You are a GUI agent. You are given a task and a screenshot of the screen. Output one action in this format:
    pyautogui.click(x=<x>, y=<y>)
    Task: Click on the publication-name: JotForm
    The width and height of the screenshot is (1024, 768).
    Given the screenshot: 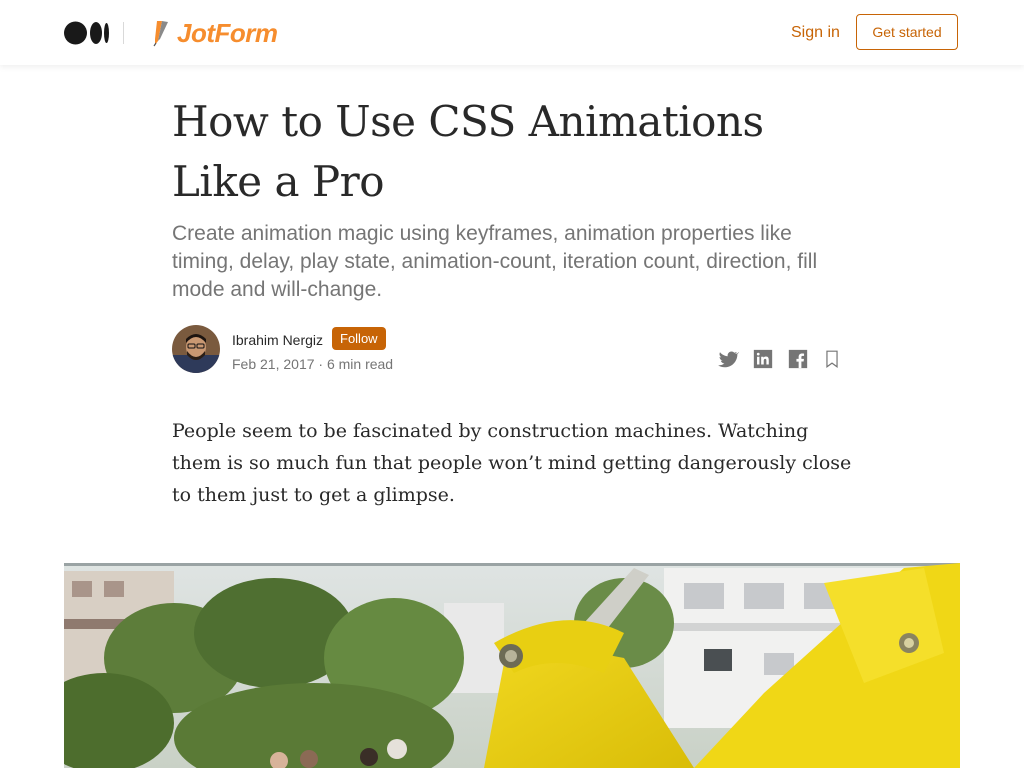 What is the action you would take?
    pyautogui.click(x=227, y=32)
    